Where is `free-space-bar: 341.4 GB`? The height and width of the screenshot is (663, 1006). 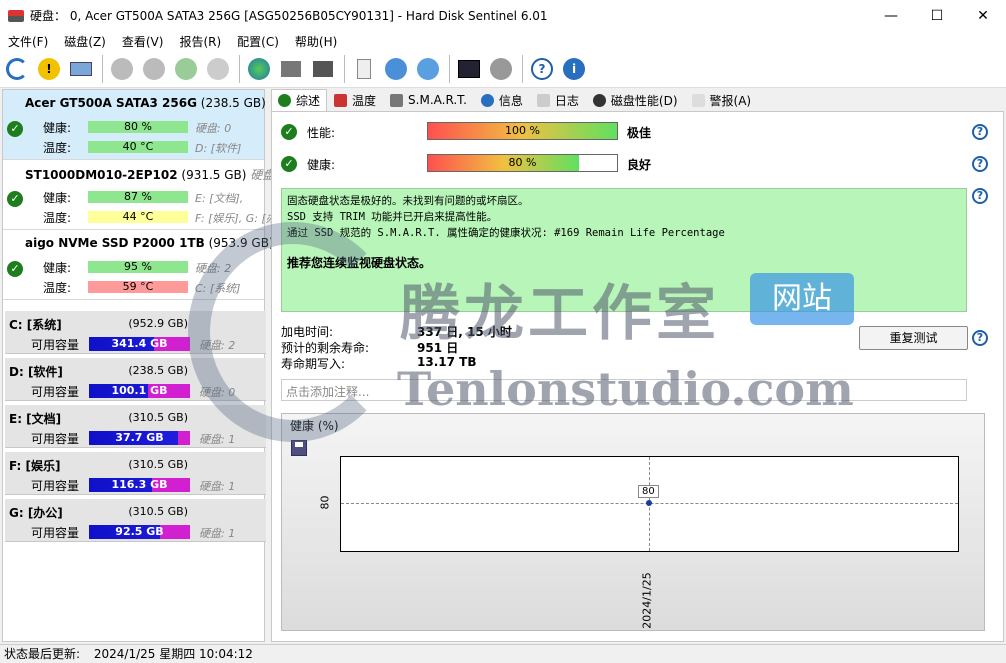 free-space-bar: 341.4 GB is located at coordinates (139, 344).